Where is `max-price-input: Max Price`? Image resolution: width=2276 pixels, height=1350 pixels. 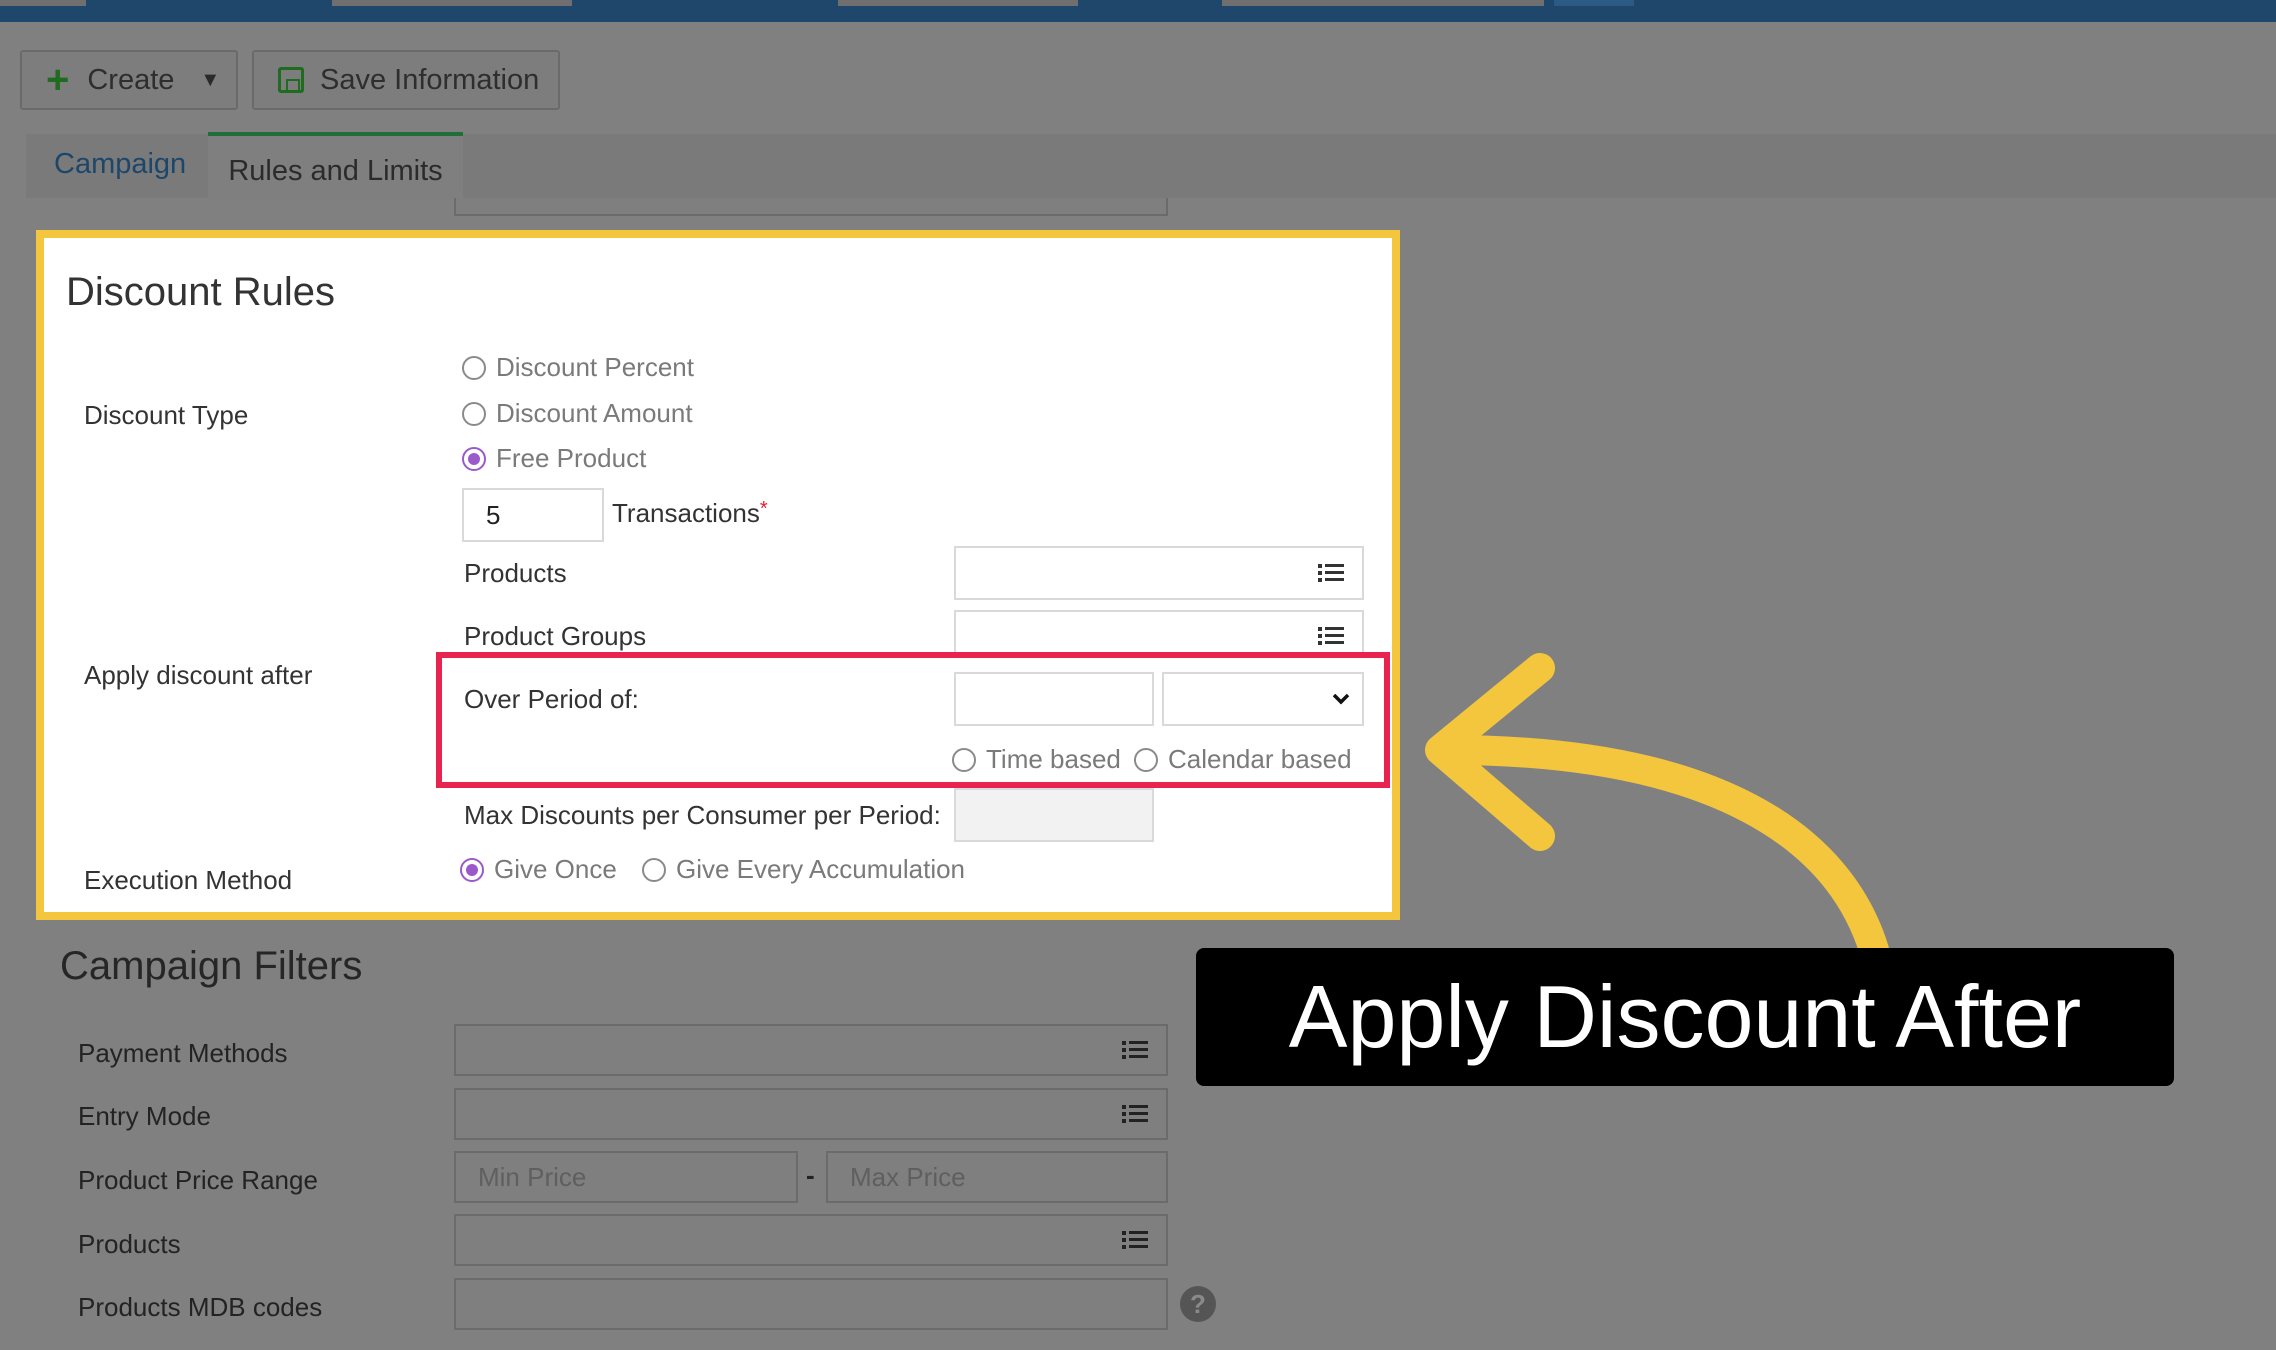
max-price-input: Max Price is located at coordinates (997, 1177).